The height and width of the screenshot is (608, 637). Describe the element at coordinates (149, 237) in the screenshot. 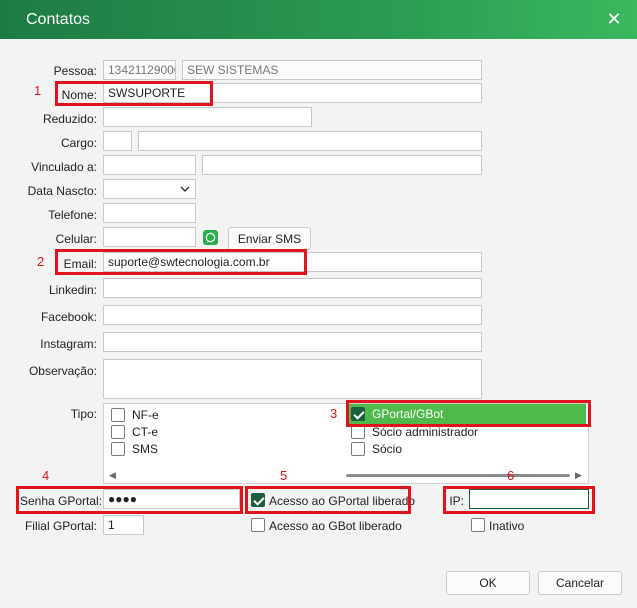

I see `celular-field` at that location.